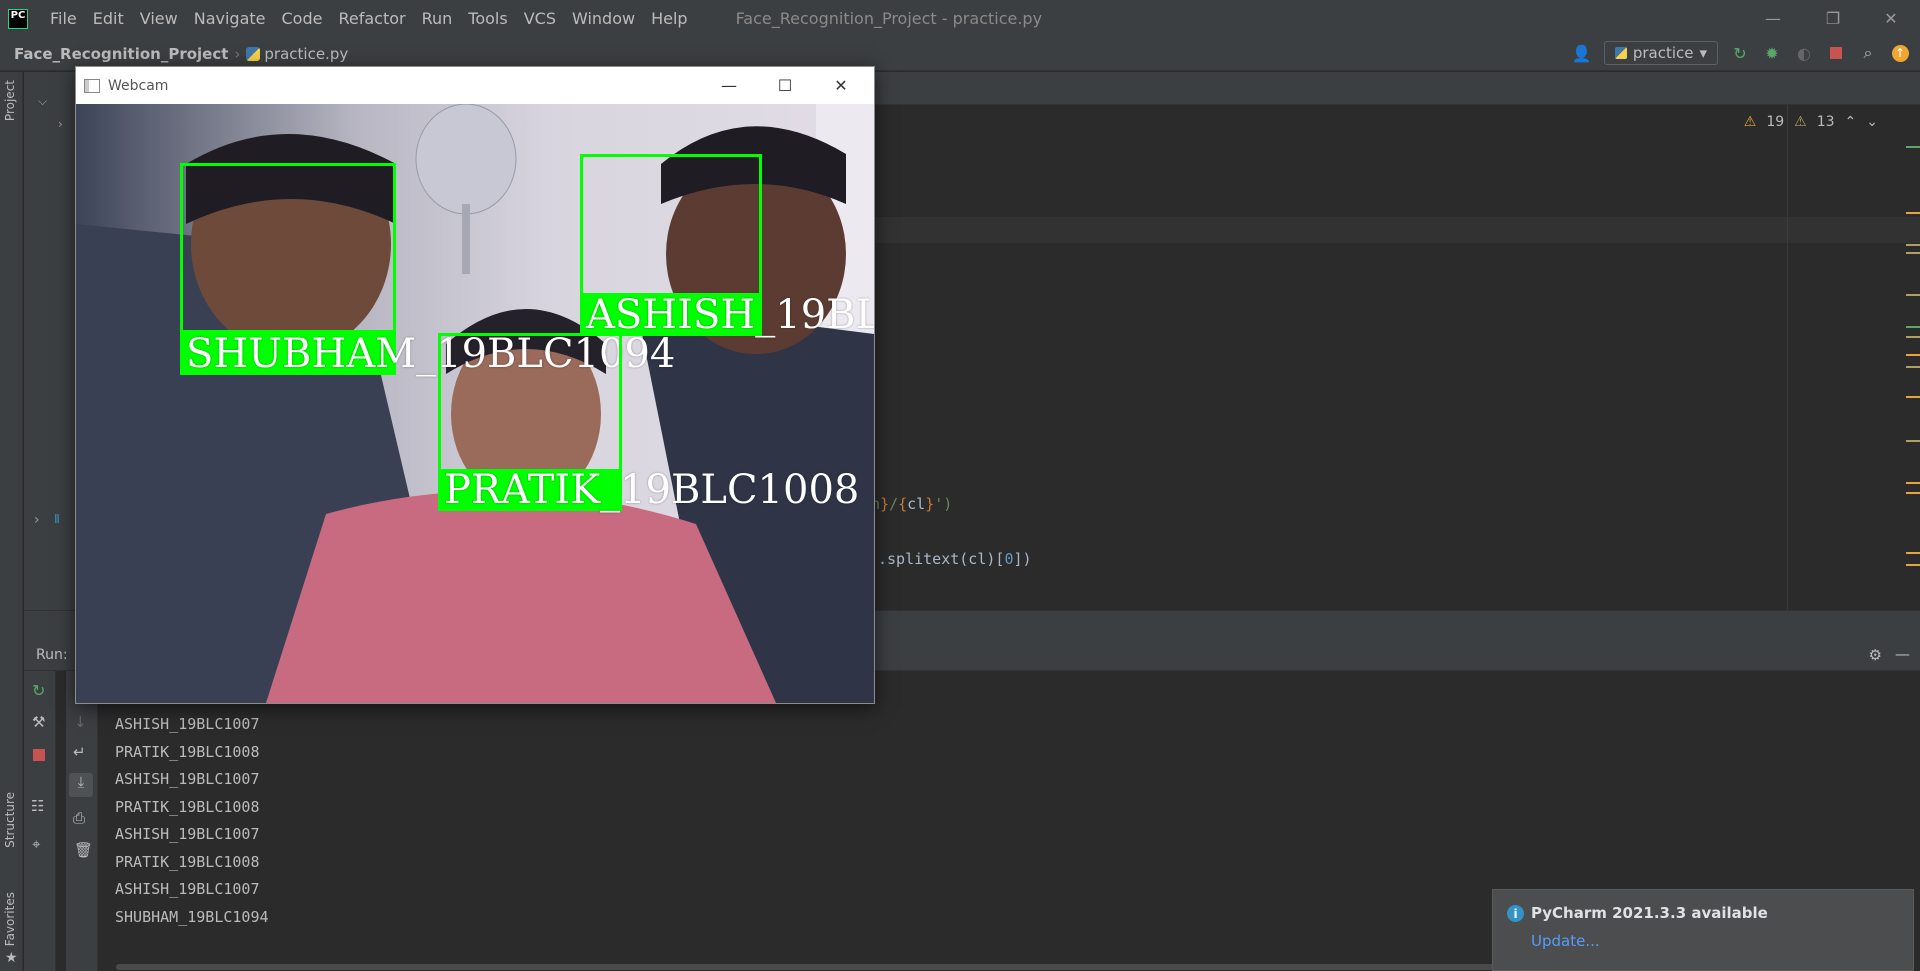 This screenshot has width=1920, height=971. Describe the element at coordinates (1703, 53) in the screenshot. I see `chevron-down-icon: ▾` at that location.